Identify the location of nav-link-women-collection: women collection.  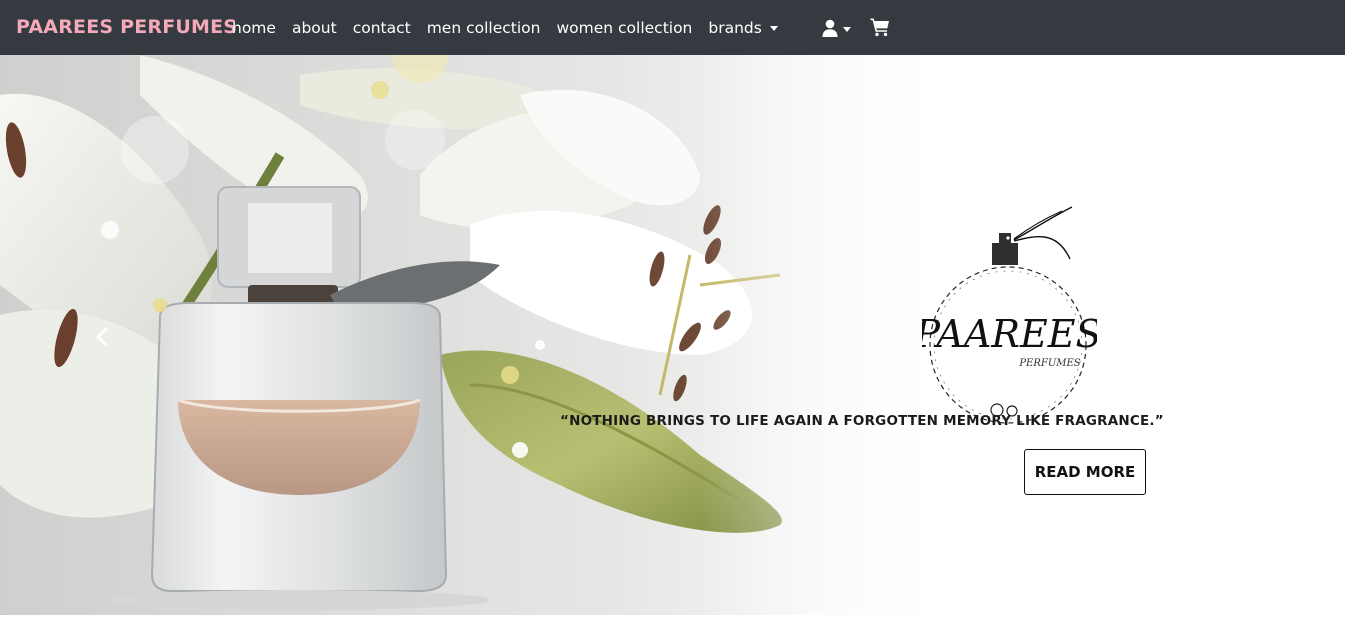
(624, 28).